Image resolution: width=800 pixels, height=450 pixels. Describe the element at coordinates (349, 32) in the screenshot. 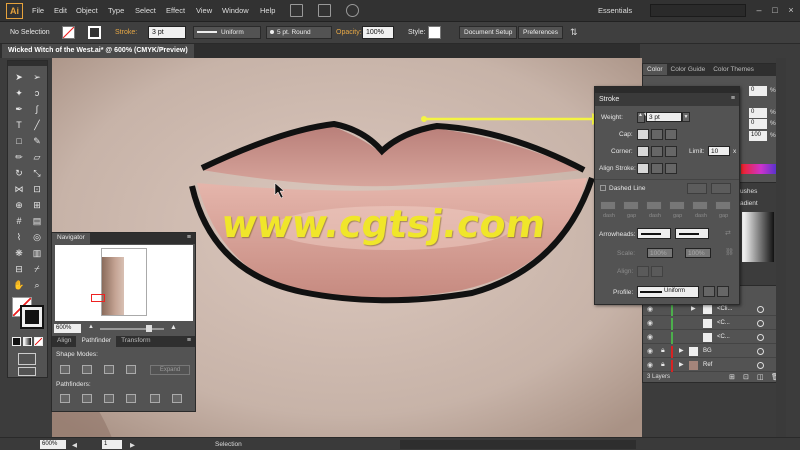

I see `opacity-label: Opacity:` at that location.